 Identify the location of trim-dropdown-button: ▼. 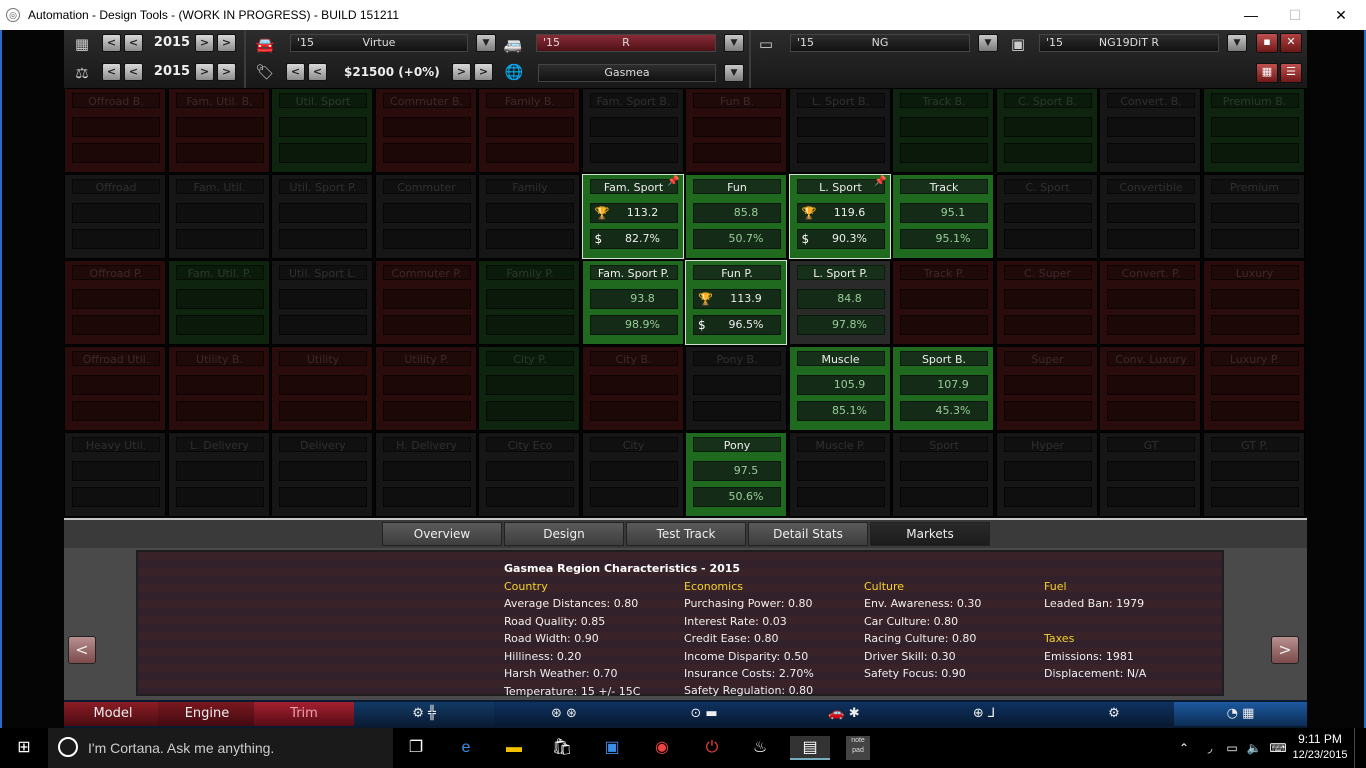
(734, 43).